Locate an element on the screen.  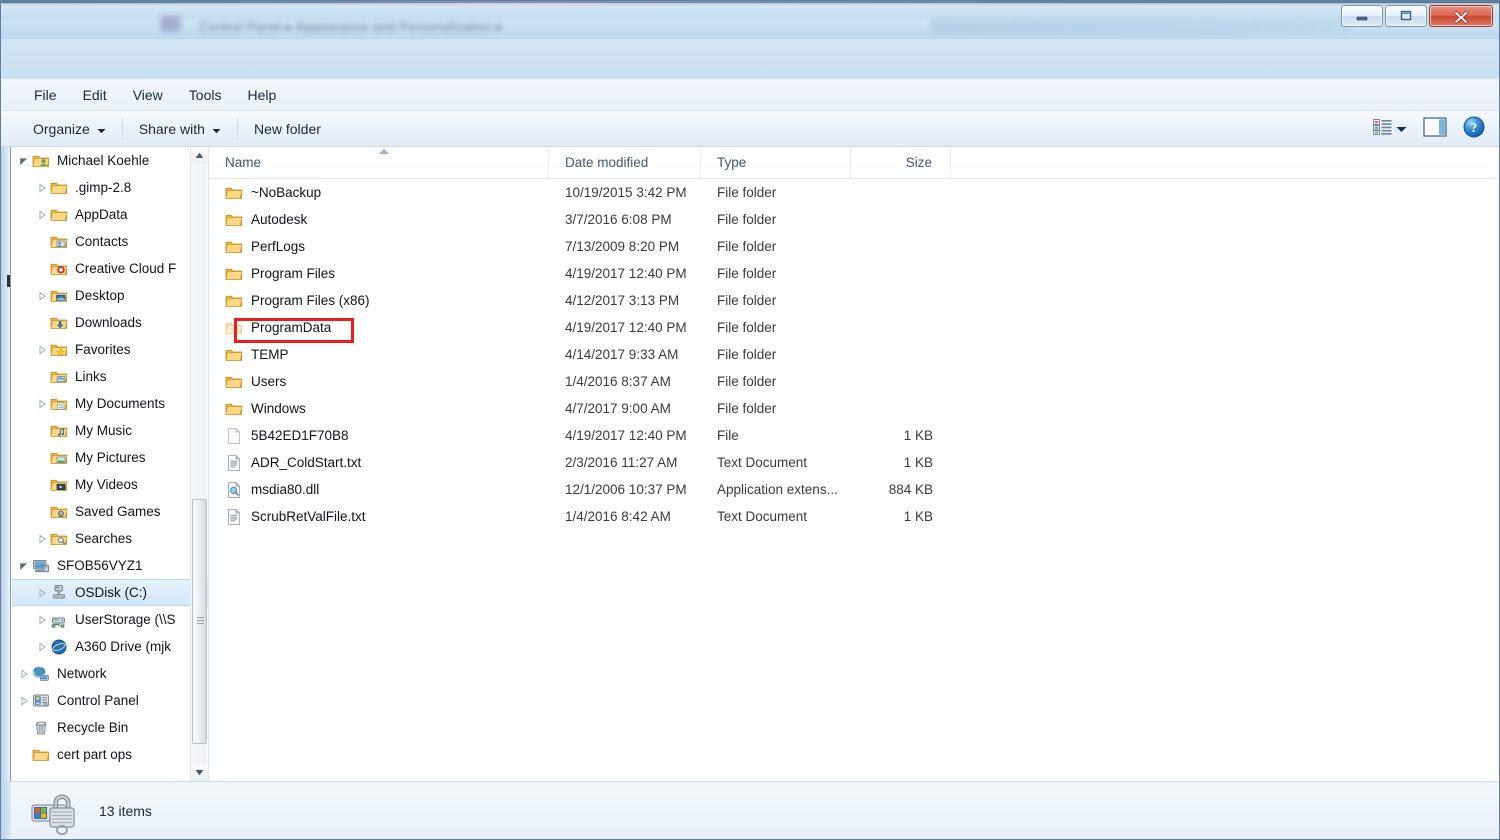
sidebar-item-favorites: Favorites is located at coordinates (110, 349).